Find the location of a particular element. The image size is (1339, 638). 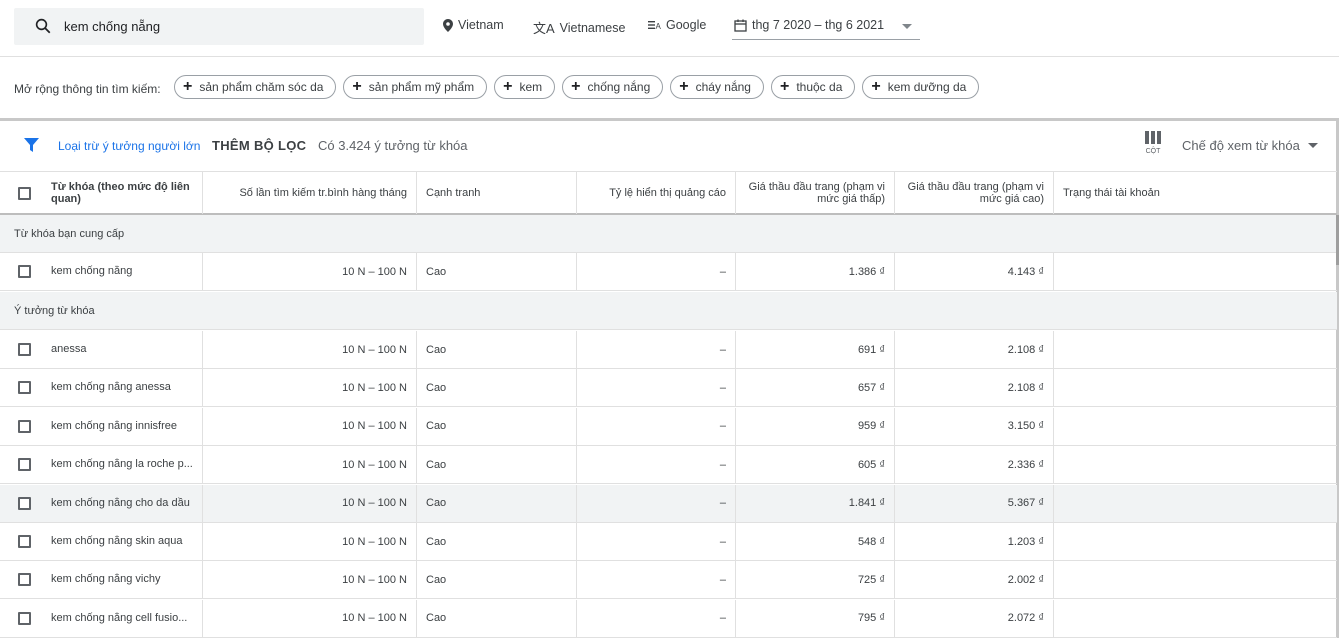

header-searches: Số lần tìm kiếm tr.bình hàng tháng is located at coordinates (310, 193).